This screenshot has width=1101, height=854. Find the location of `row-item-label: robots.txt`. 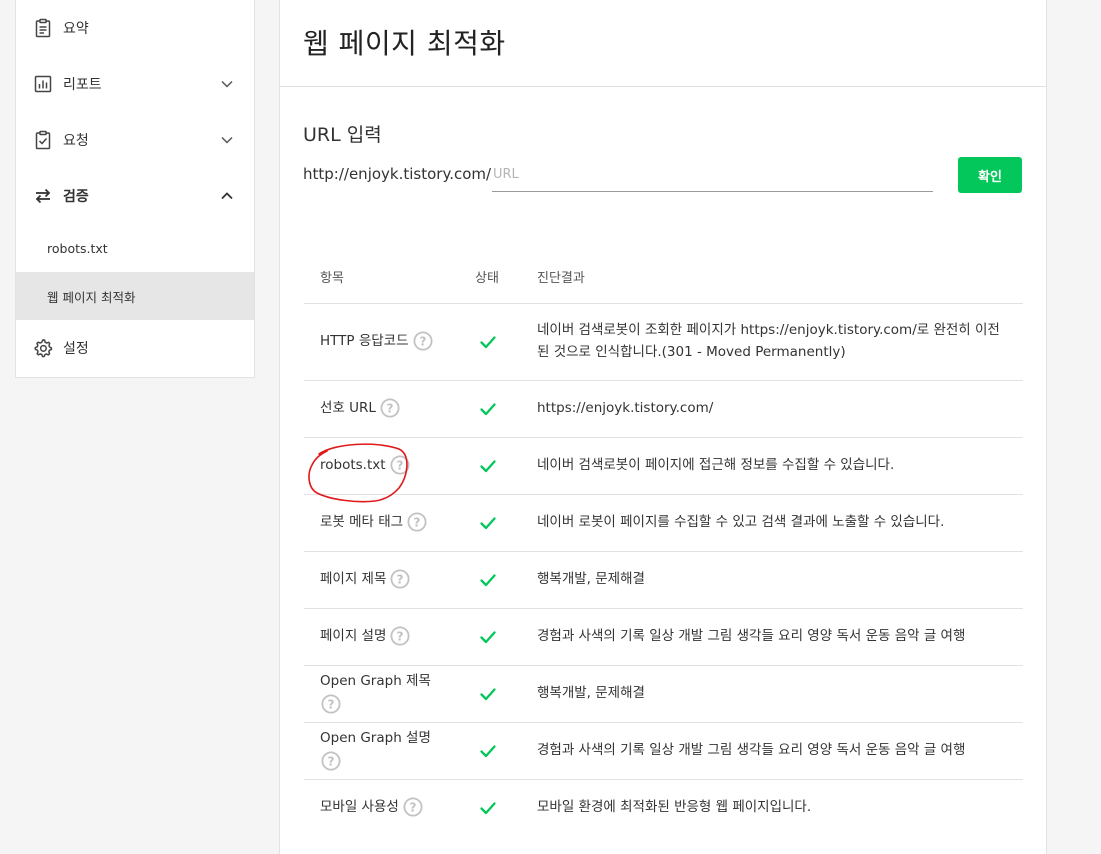

row-item-label: robots.txt is located at coordinates (353, 465).